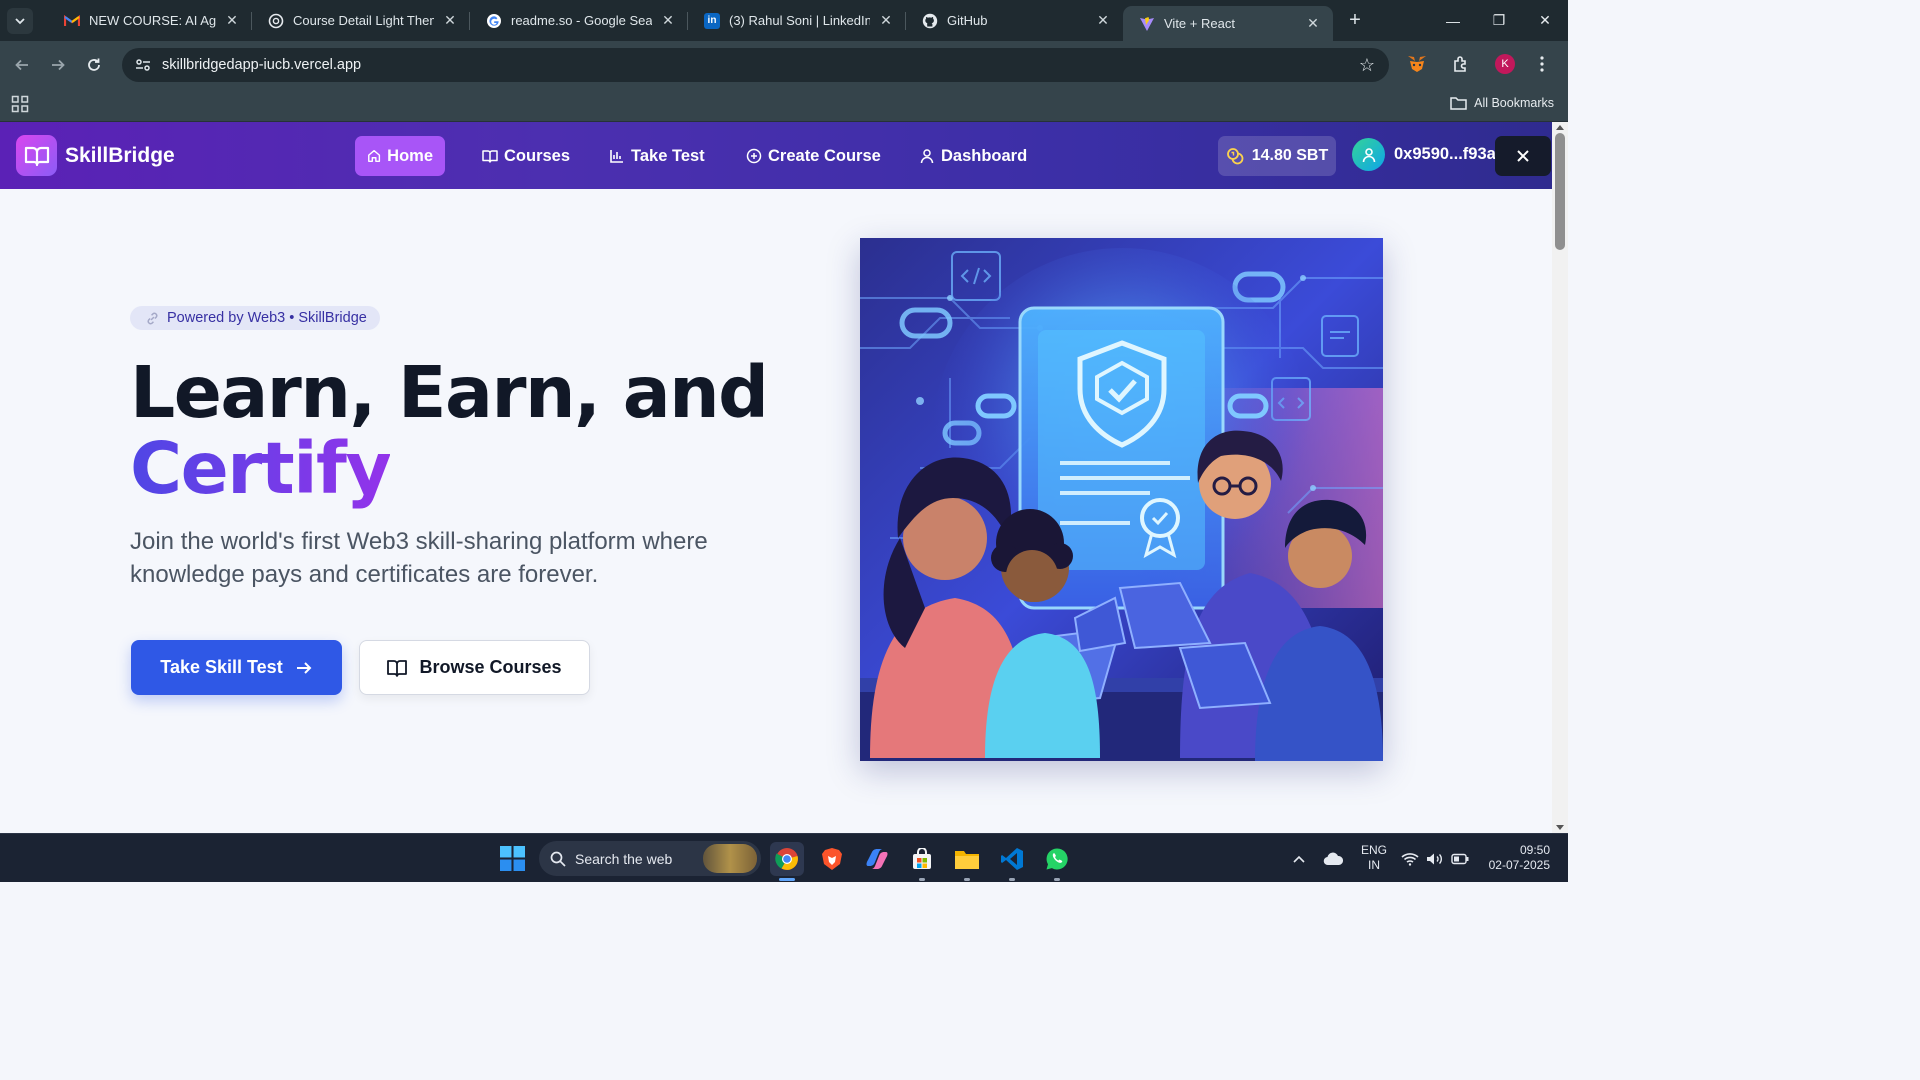 The image size is (1920, 1080). Describe the element at coordinates (973, 156) in the screenshot. I see `nav-dashboard: Dashboard` at that location.